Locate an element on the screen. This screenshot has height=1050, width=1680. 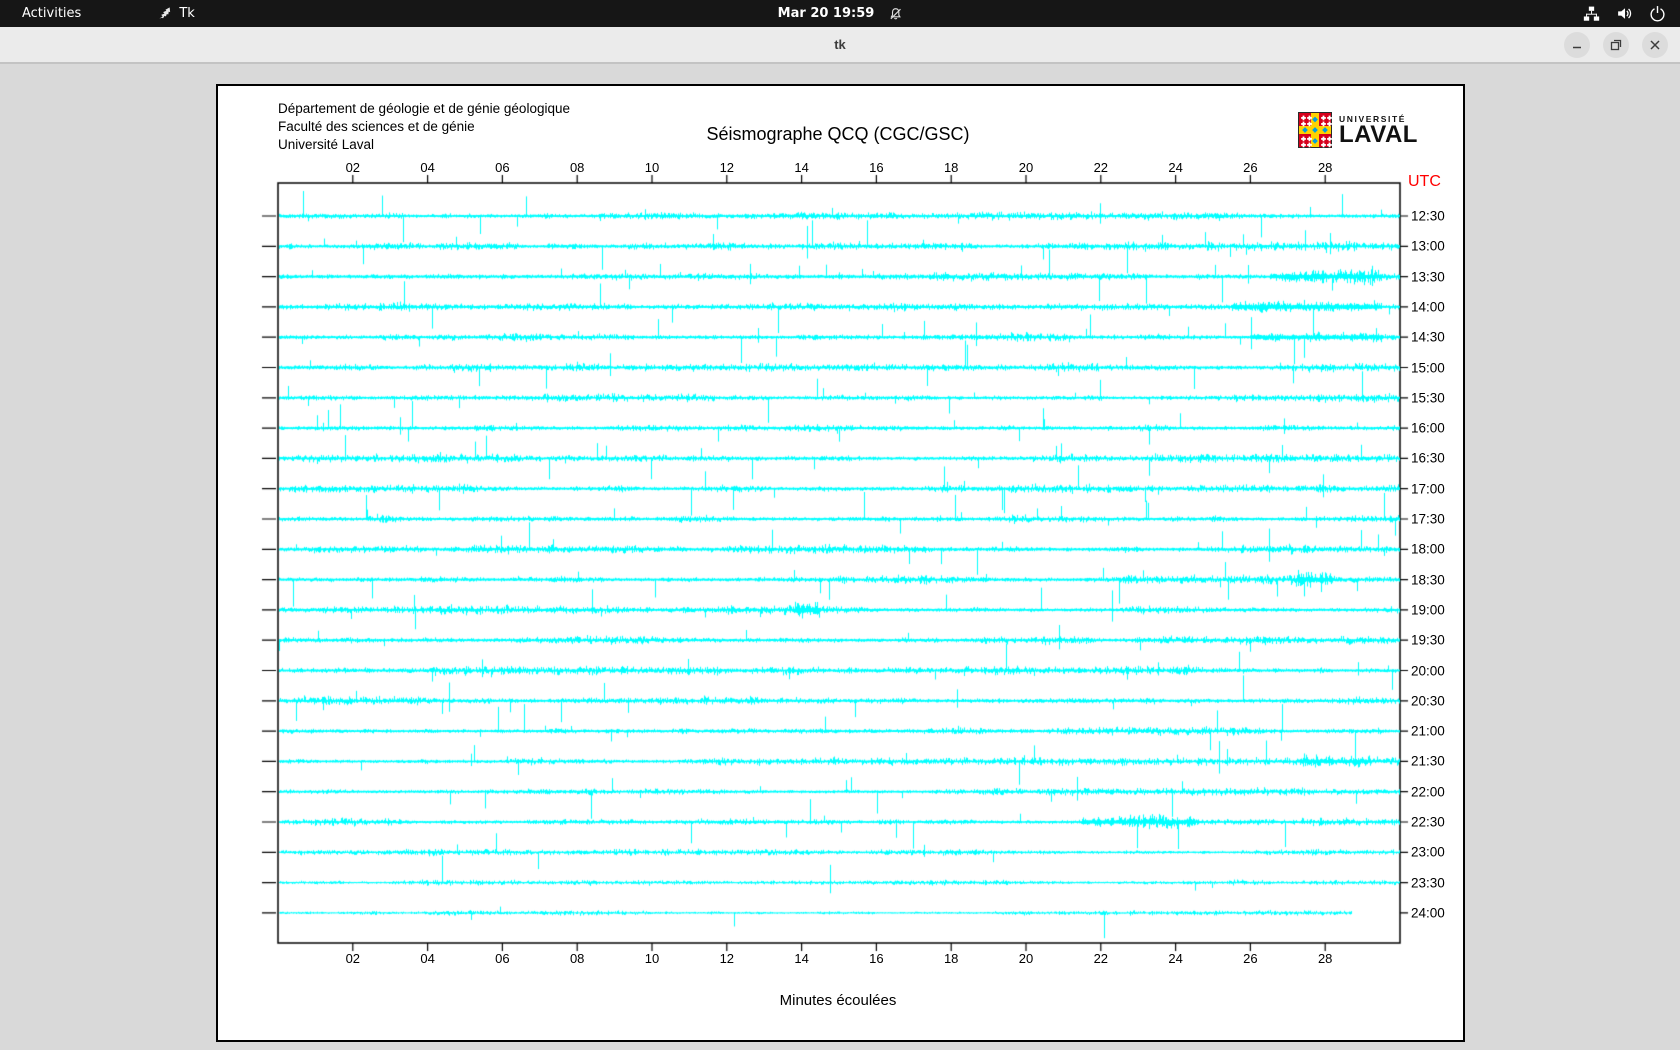
utc-time-label: 19:30 is located at coordinates (1428, 640).